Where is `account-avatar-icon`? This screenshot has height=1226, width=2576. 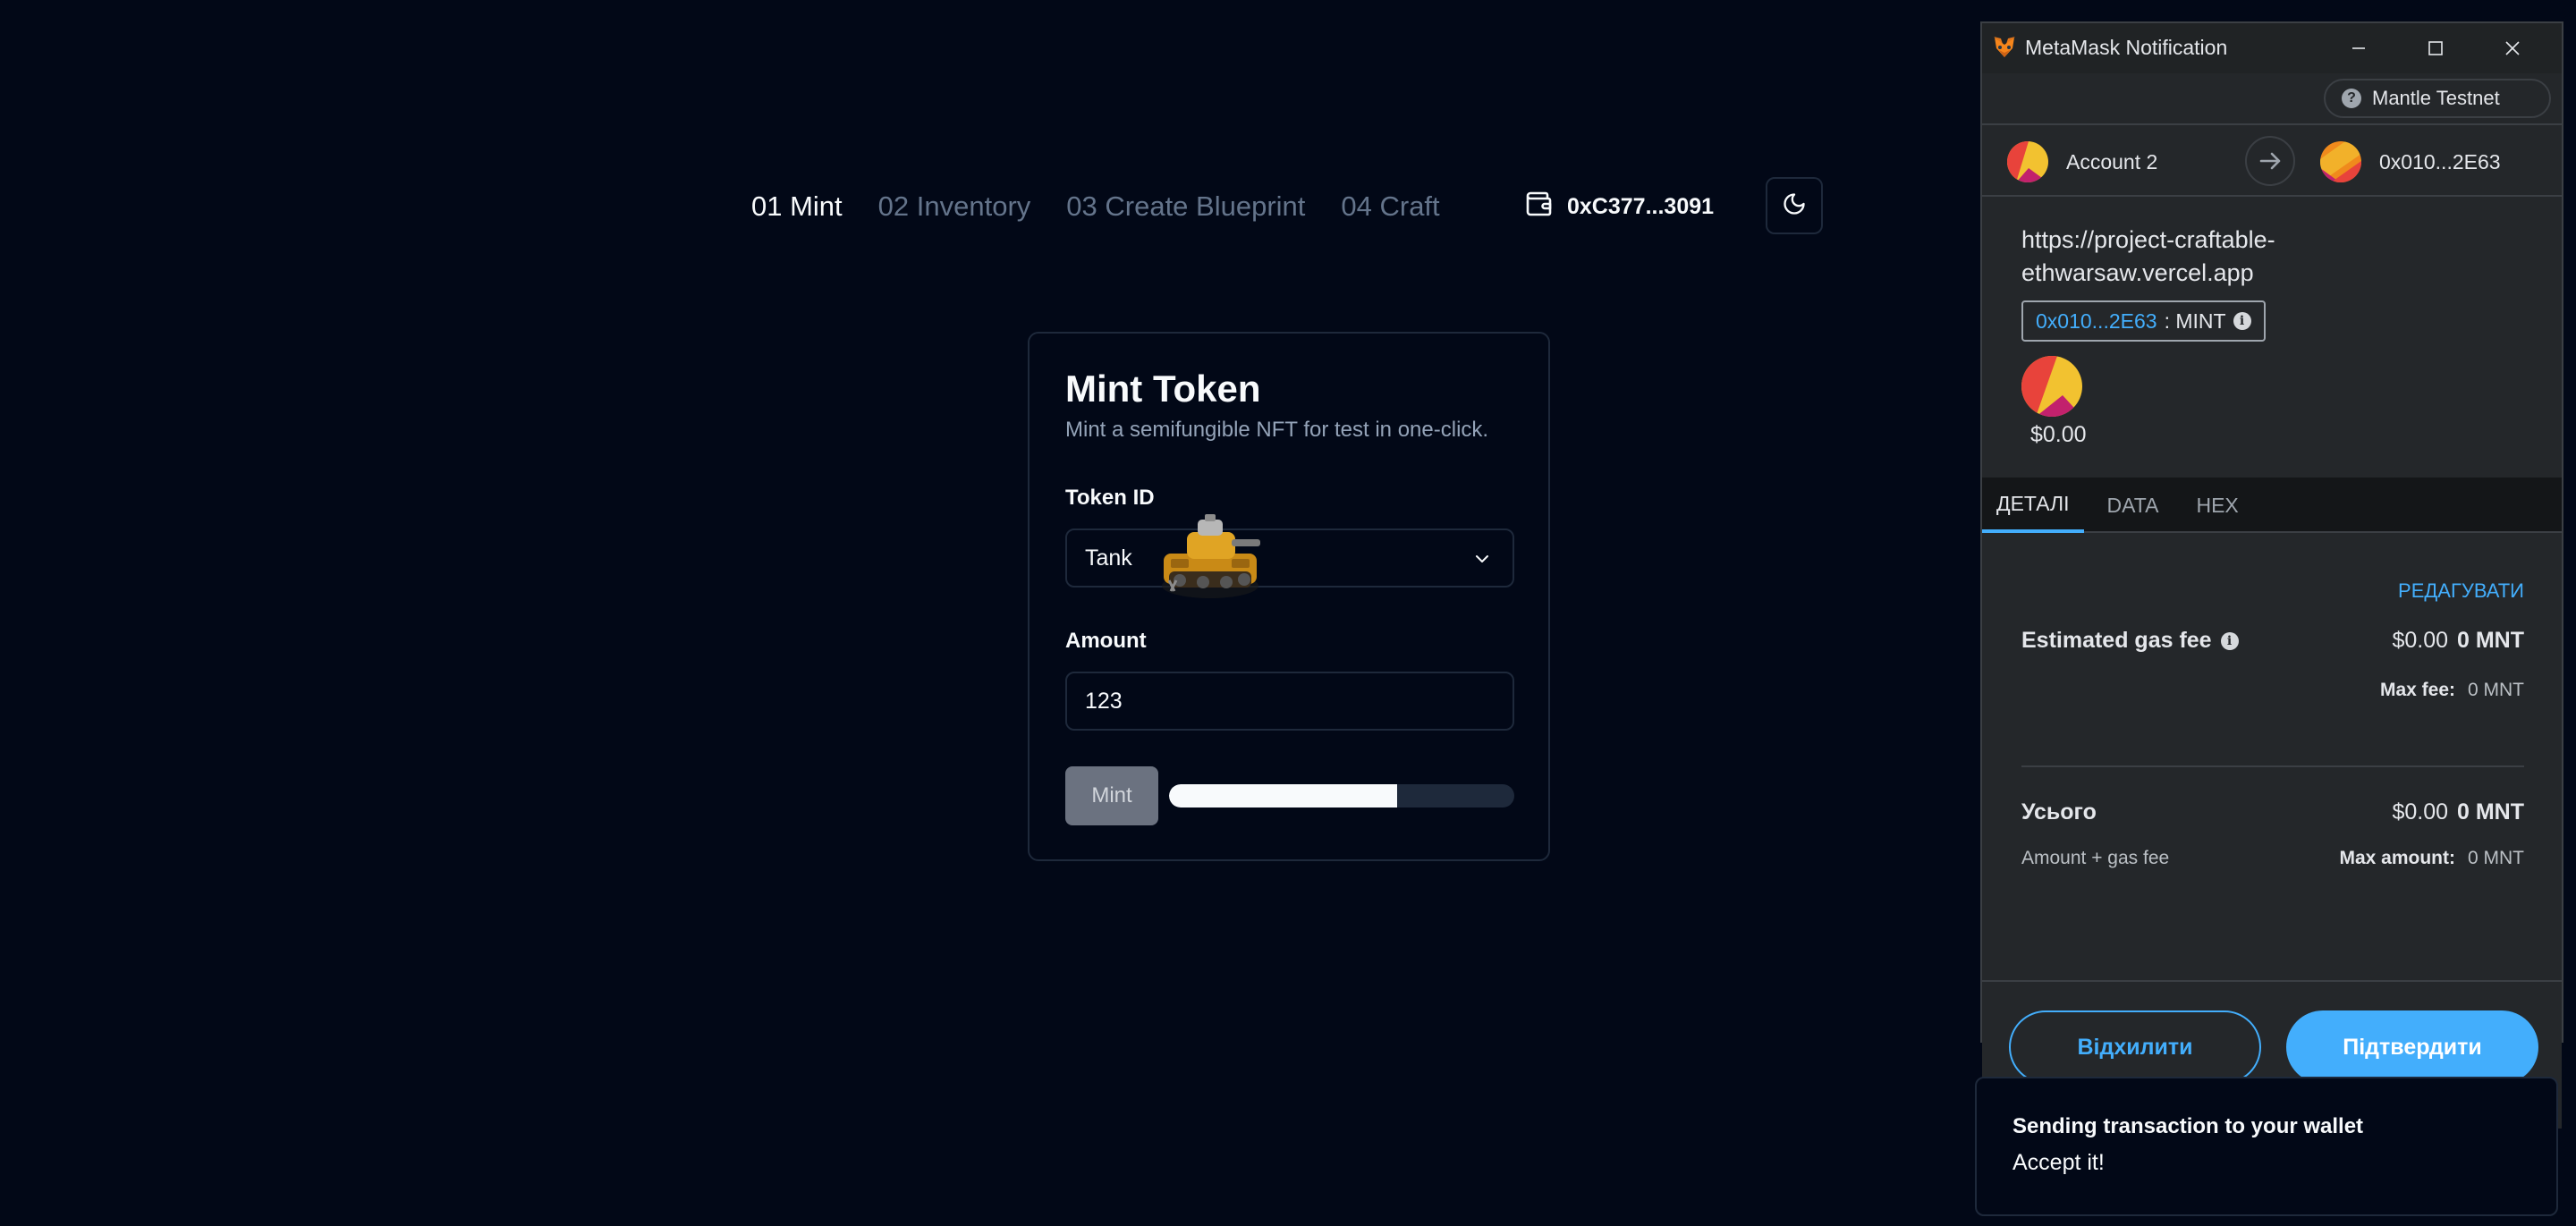 account-avatar-icon is located at coordinates (2027, 161).